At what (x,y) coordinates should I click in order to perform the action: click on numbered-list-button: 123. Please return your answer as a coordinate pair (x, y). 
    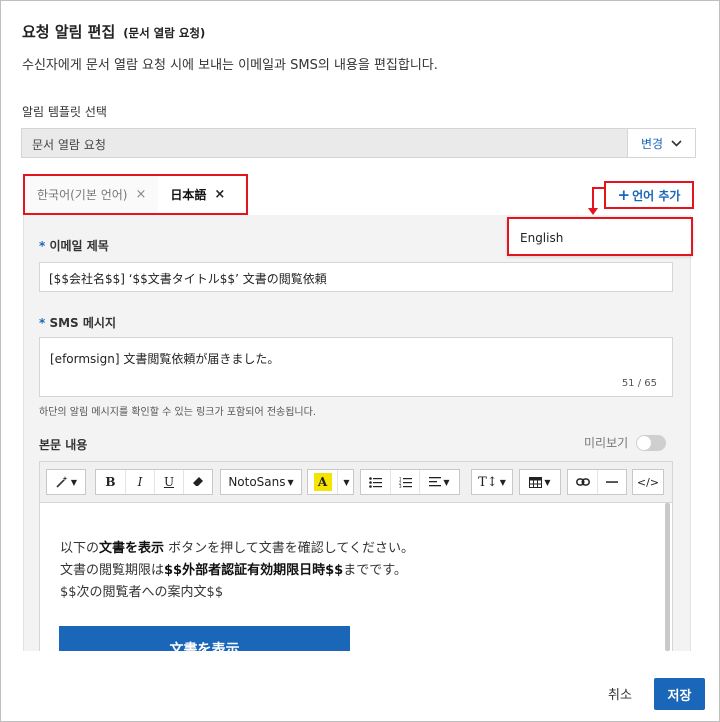
    Looking at the image, I should click on (404, 482).